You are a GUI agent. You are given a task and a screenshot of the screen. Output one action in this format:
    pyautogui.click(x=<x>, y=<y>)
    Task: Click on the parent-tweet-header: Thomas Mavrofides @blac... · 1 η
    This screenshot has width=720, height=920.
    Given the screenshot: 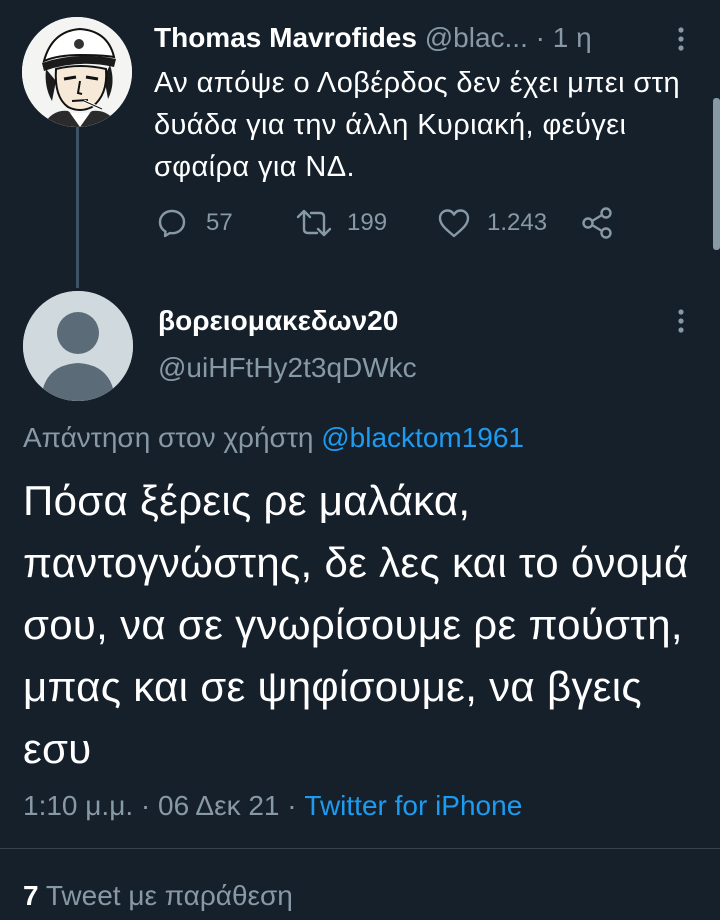 What is the action you would take?
    pyautogui.click(x=424, y=38)
    